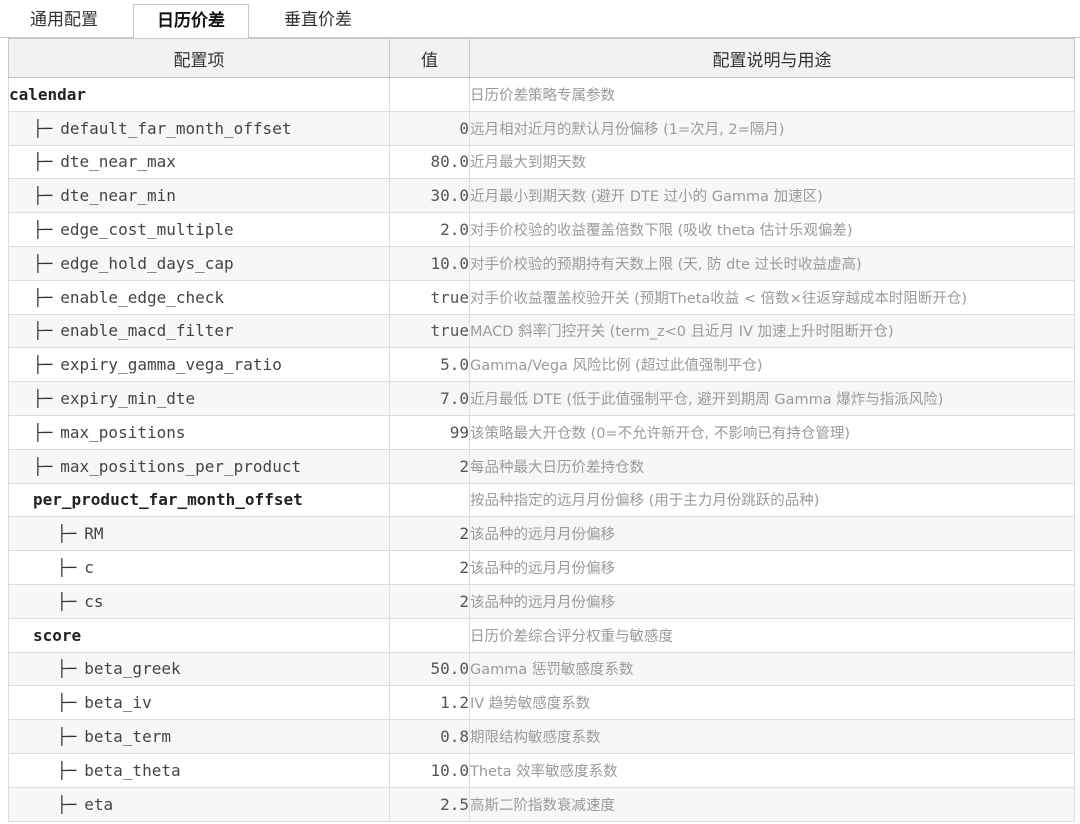 Image resolution: width=1080 pixels, height=824 pixels. What do you see at coordinates (118, 196) in the screenshot?
I see `config-key: dte_near_min` at bounding box center [118, 196].